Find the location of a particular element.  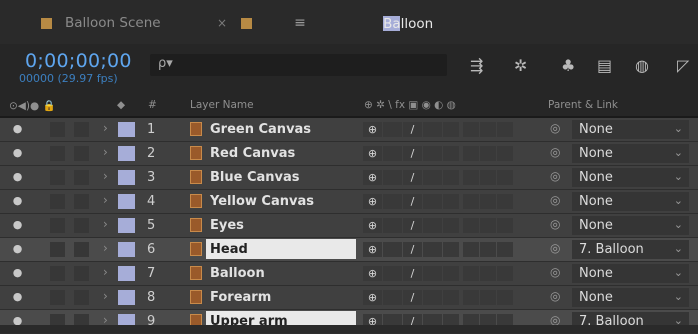

layer-row: ● › 2 Red Canvas ⊕ / ◎ None ⌄ is located at coordinates (349, 154).